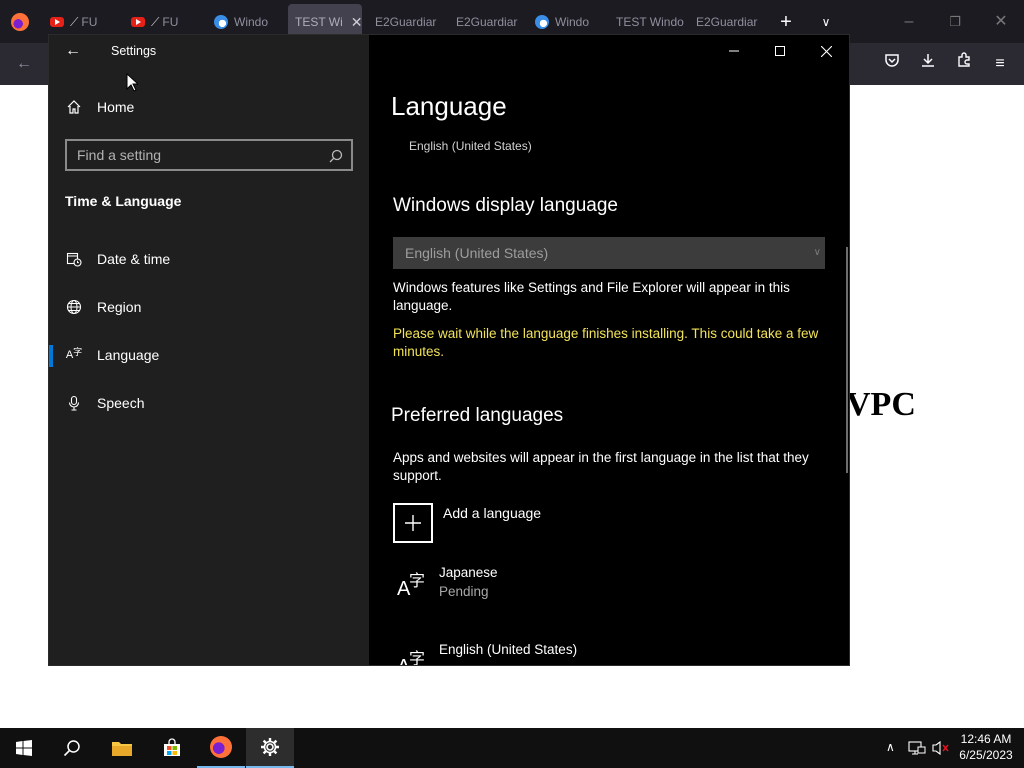  Describe the element at coordinates (505, 205) in the screenshot. I see `display-language-heading: Windows display language` at that location.